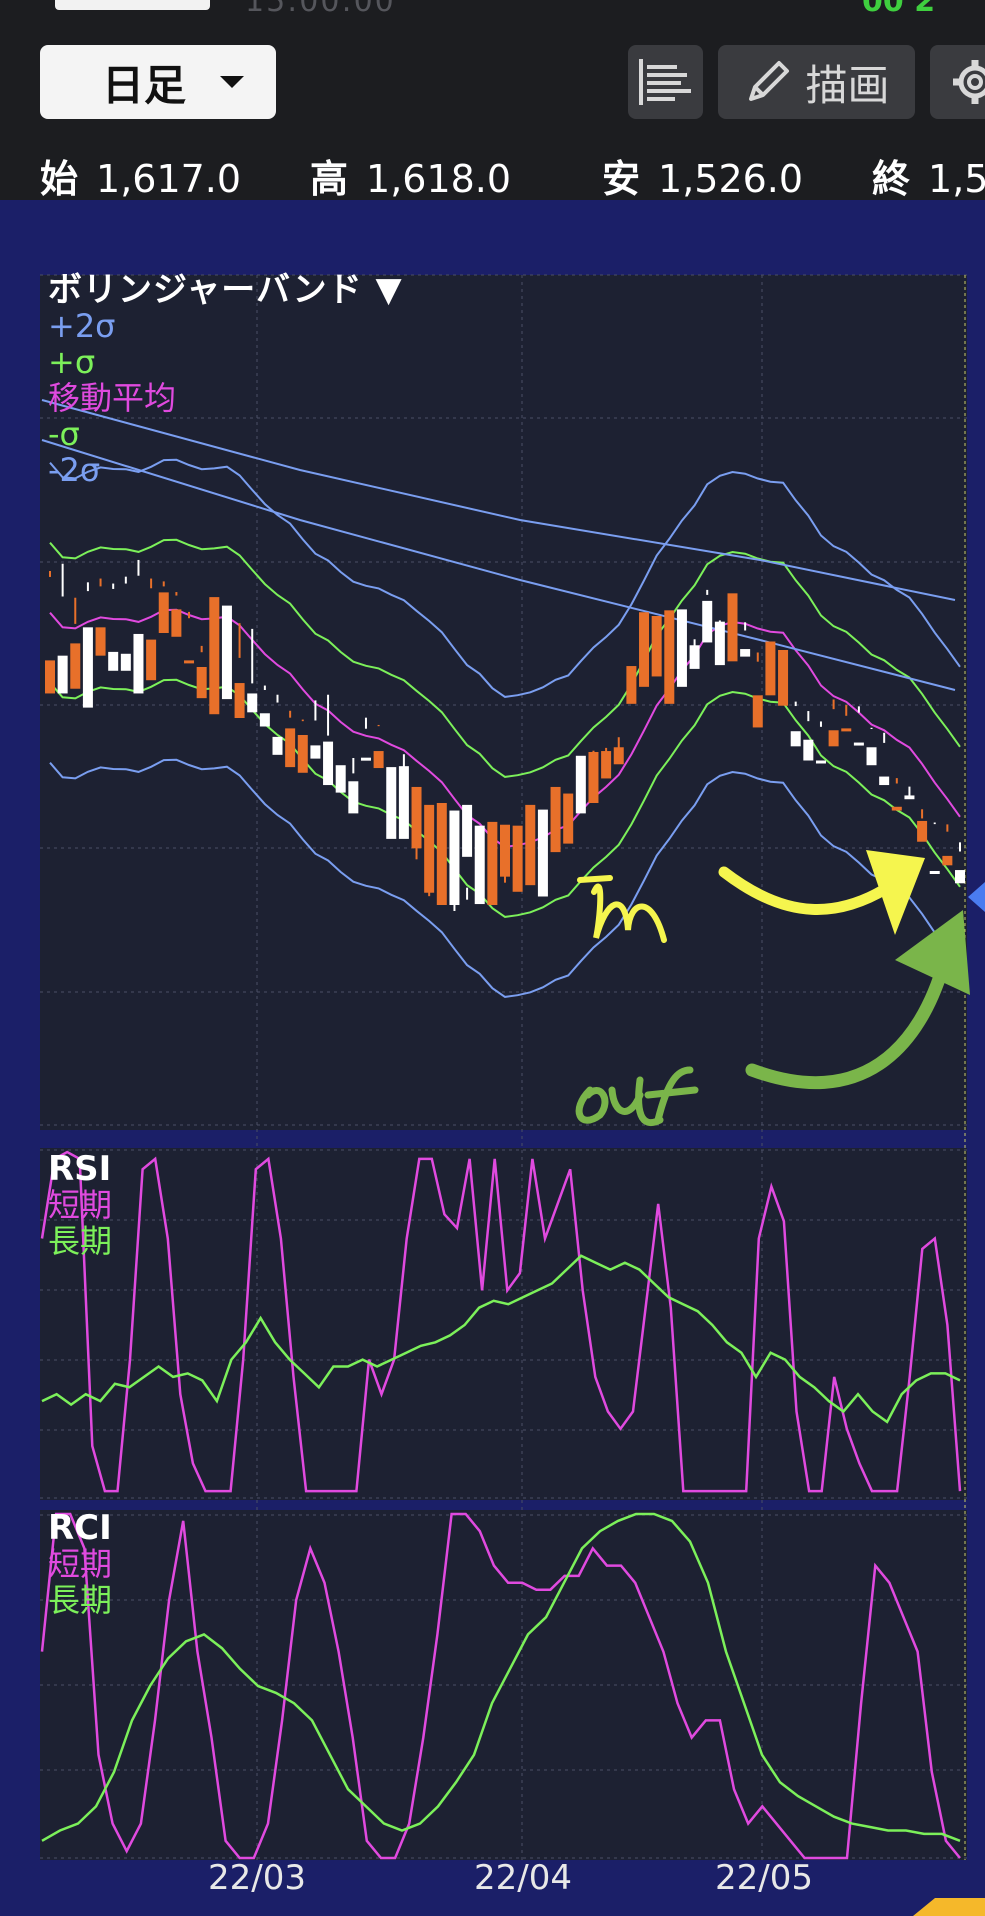 This screenshot has width=985, height=1916. I want to click on period-select: 日足, so click(158, 82).